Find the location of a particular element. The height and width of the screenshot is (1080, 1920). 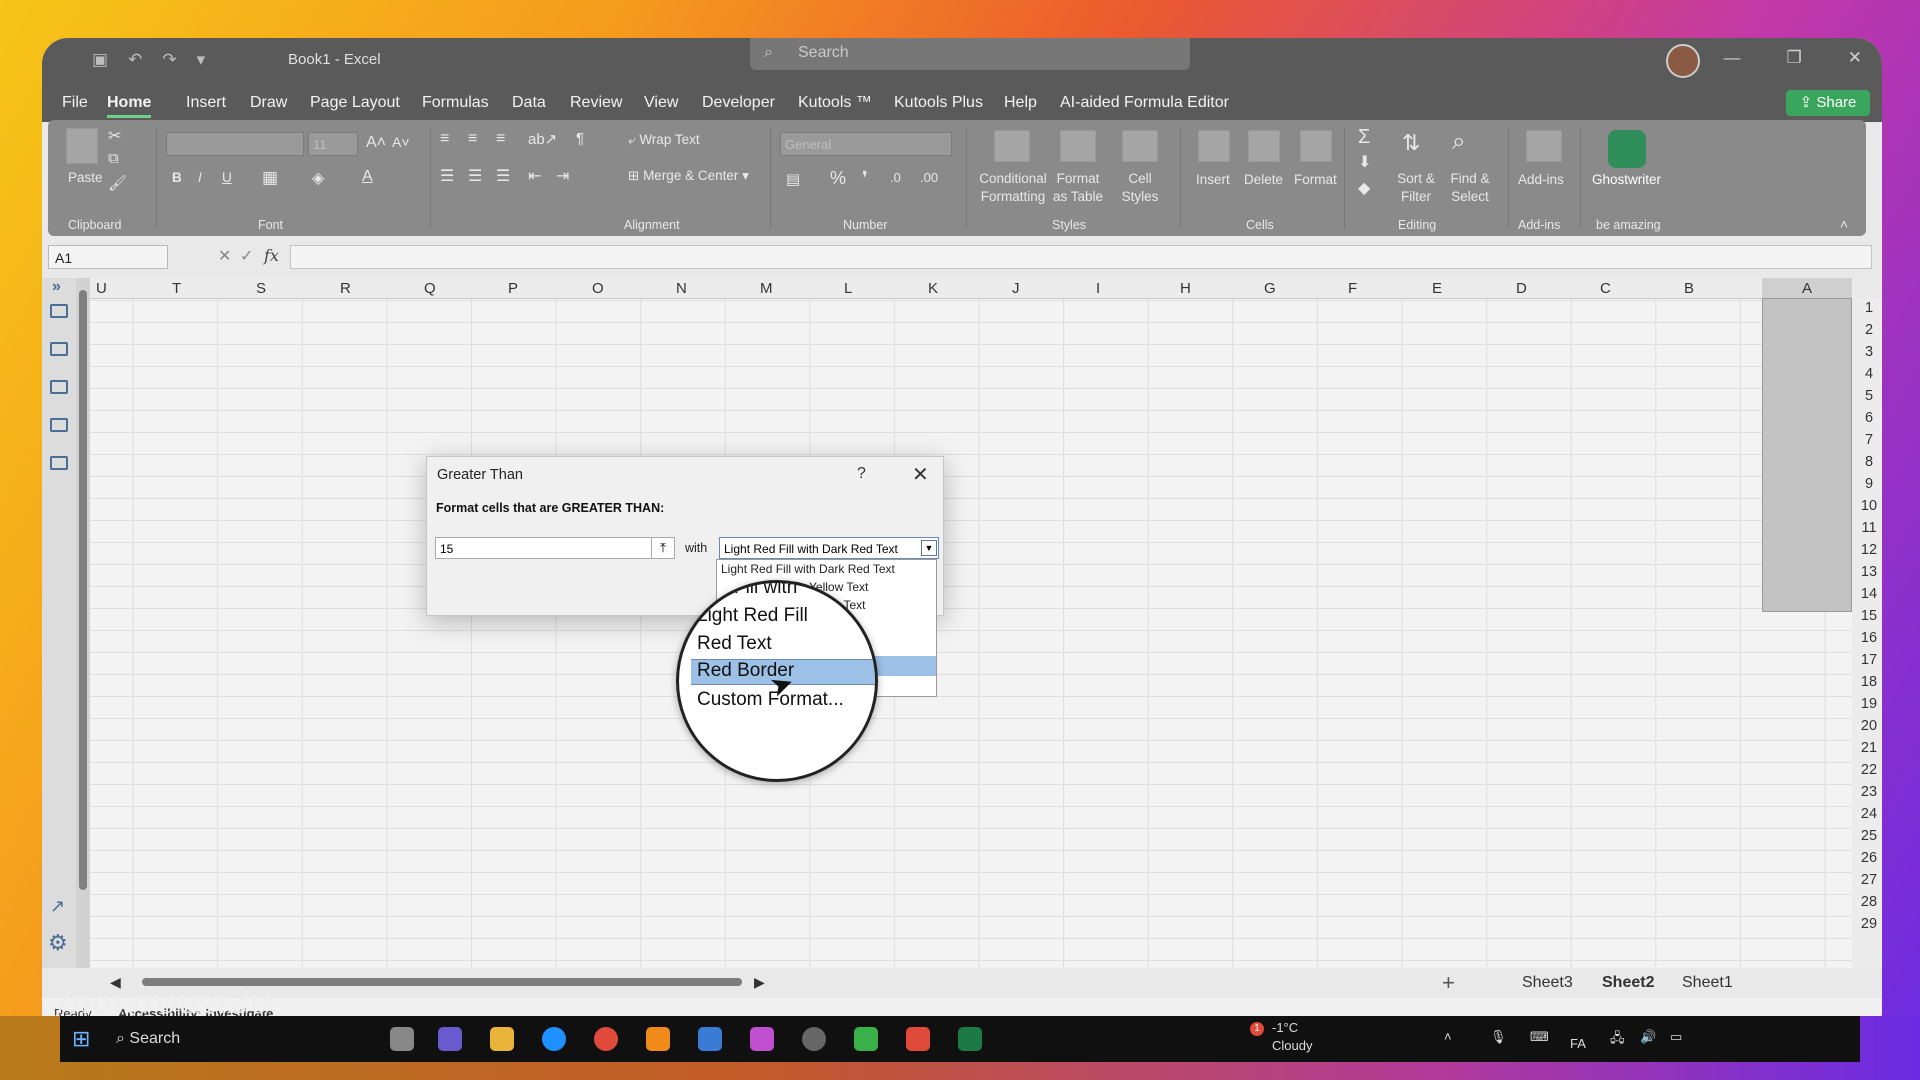

tab-formulas: Formulas is located at coordinates (455, 103).